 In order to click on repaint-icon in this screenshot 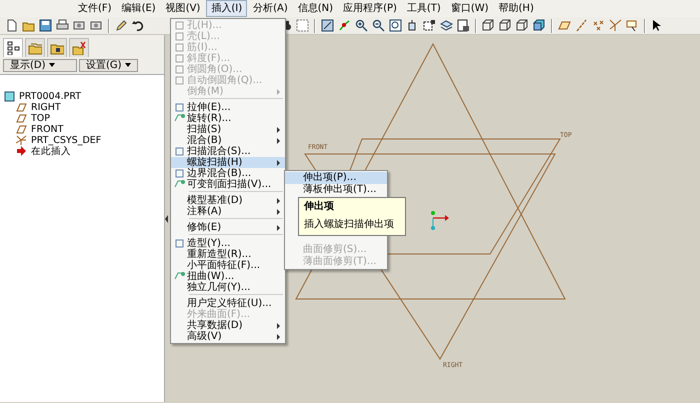, I will do `click(327, 25)`.